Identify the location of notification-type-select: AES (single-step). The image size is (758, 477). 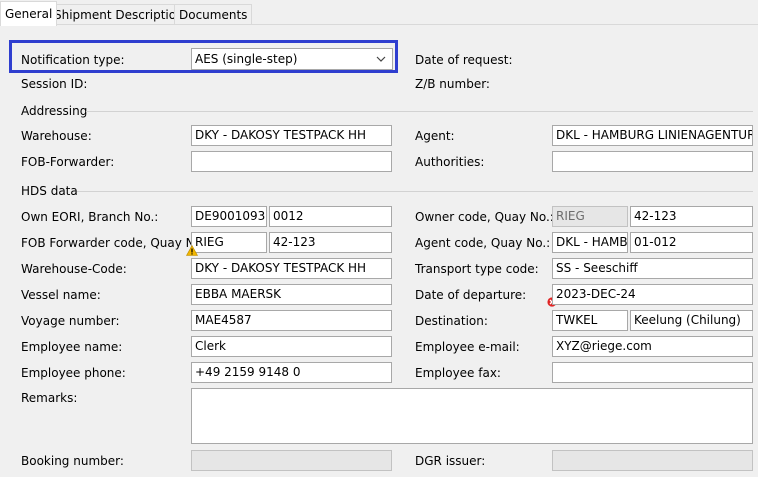
(292, 59).